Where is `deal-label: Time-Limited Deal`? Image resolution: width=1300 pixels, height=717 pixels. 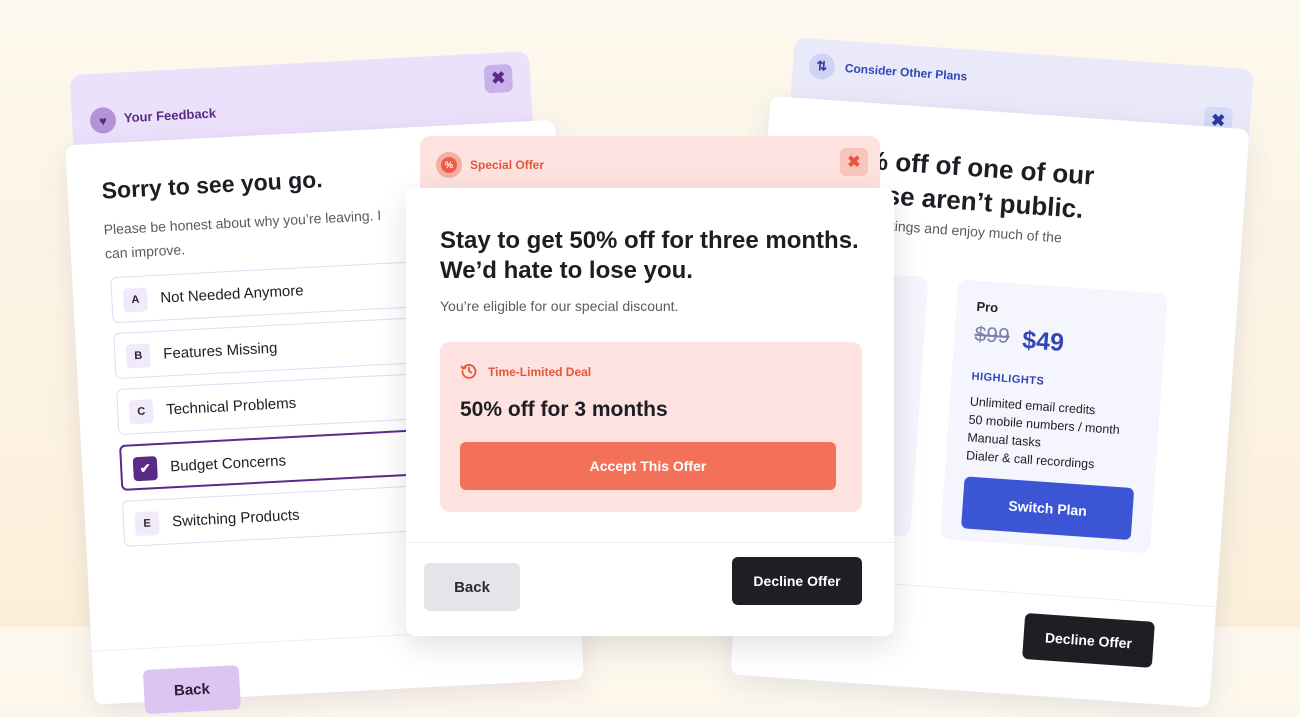 deal-label: Time-Limited Deal is located at coordinates (540, 372).